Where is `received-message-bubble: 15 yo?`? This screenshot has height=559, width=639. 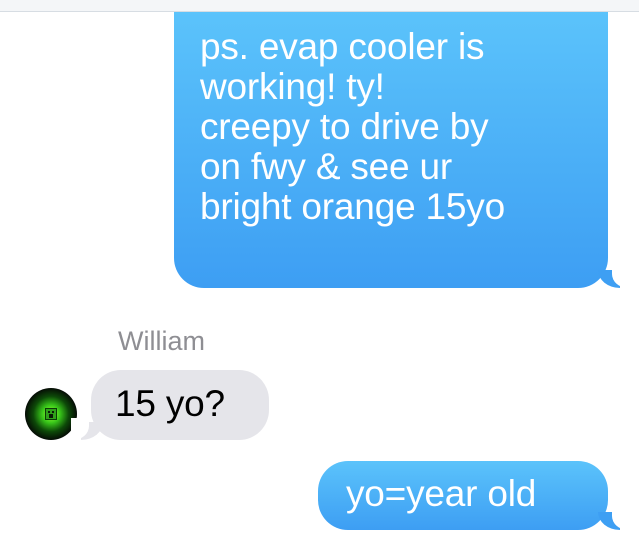
received-message-bubble: 15 yo? is located at coordinates (180, 405).